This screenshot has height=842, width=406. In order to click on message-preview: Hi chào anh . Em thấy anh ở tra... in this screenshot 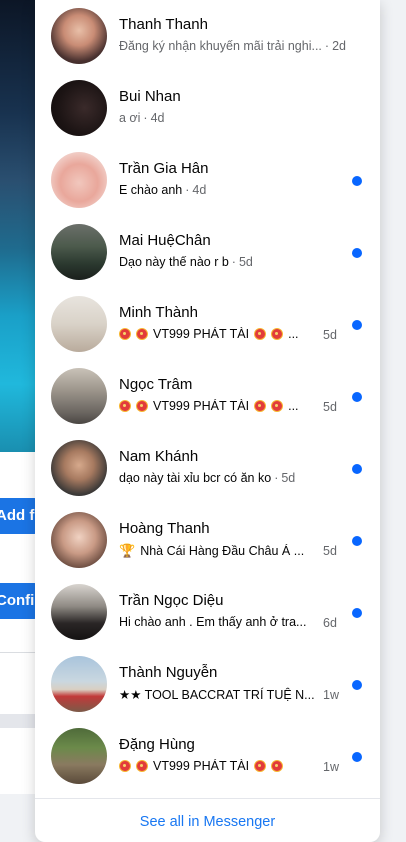, I will do `click(213, 622)`.